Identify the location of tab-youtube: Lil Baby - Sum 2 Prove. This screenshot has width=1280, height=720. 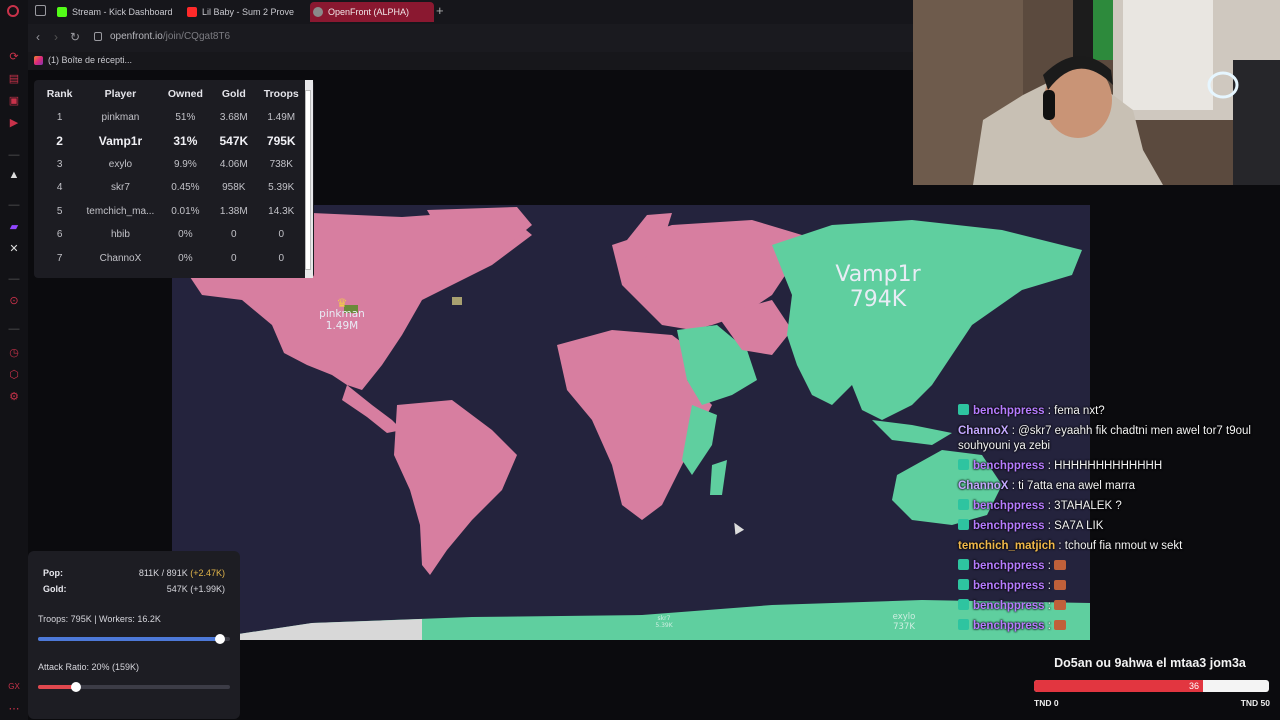
(242, 12).